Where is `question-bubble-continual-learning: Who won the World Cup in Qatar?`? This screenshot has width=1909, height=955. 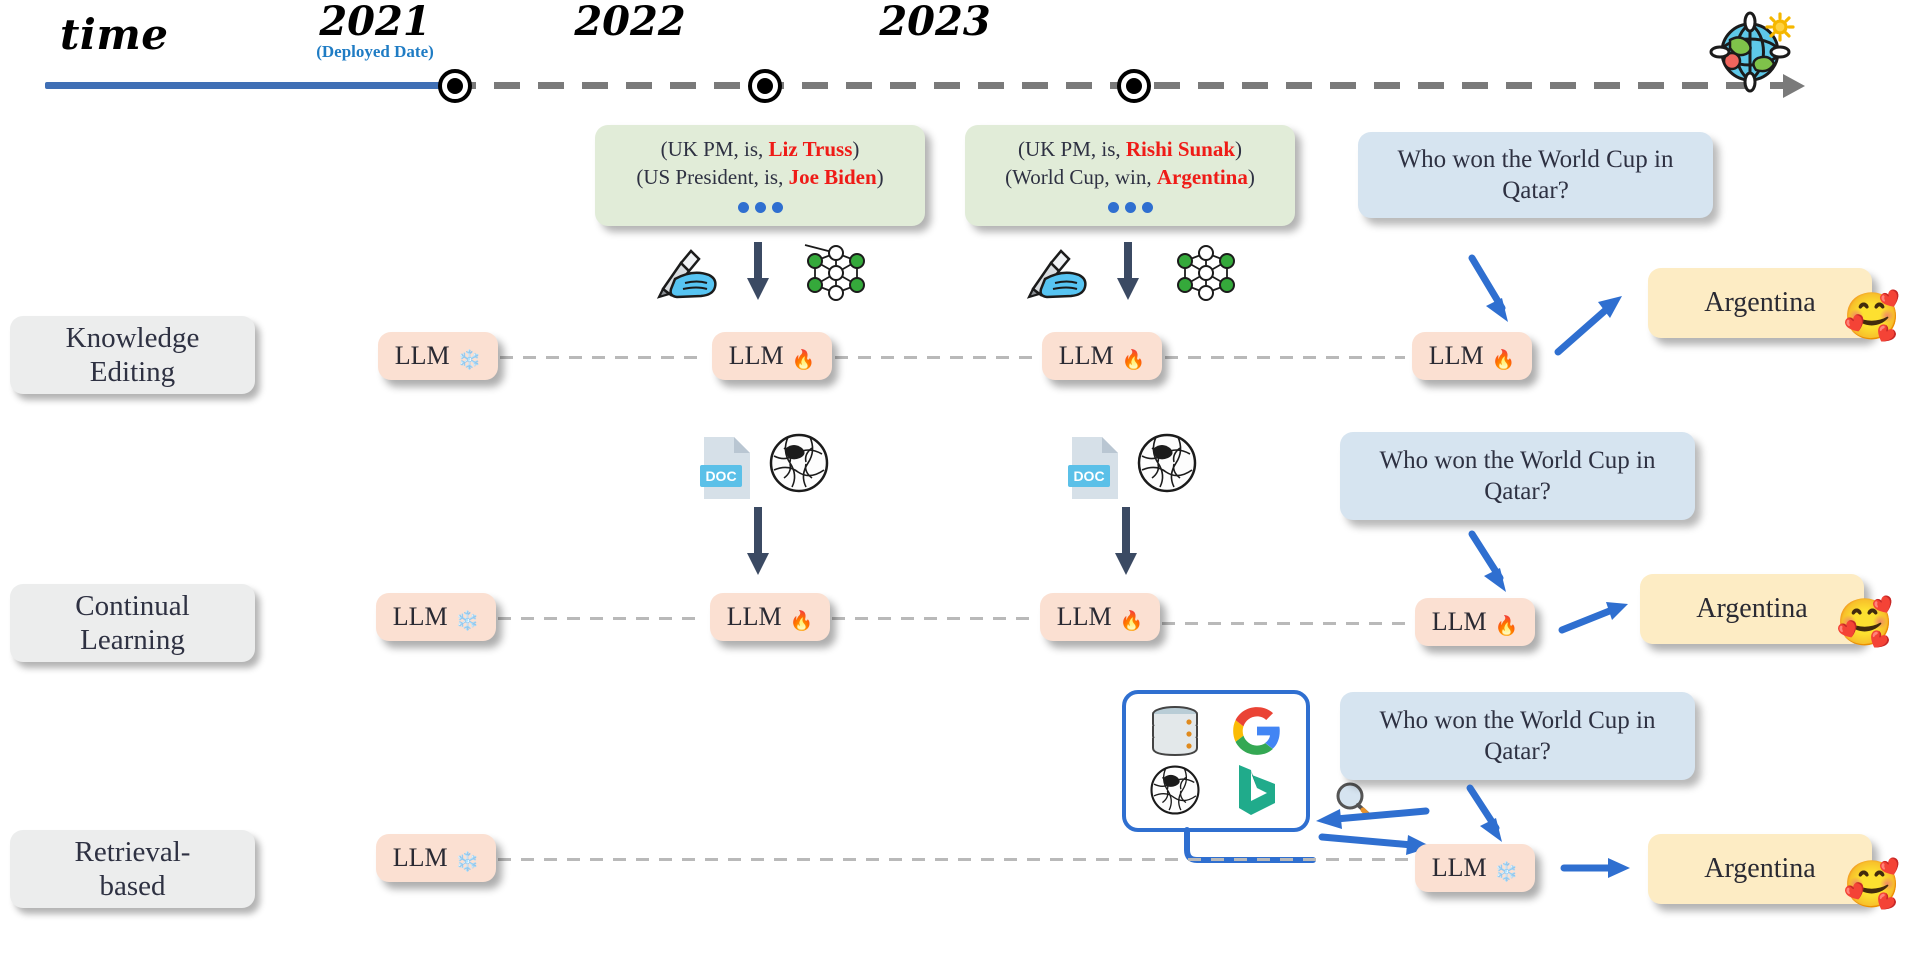 question-bubble-continual-learning: Who won the World Cup in Qatar? is located at coordinates (1517, 476).